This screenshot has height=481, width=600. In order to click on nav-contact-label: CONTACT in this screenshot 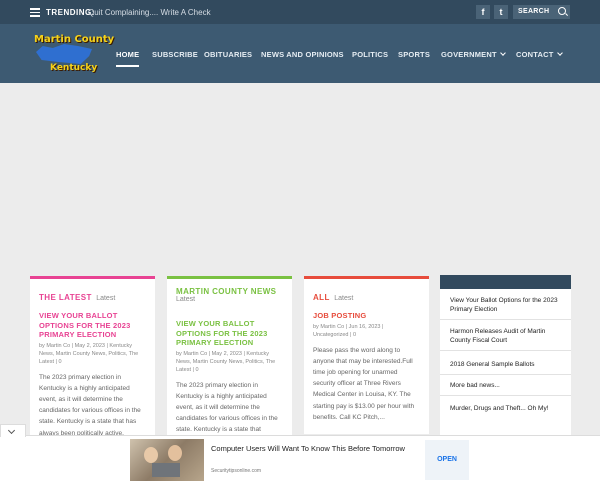, I will do `click(535, 54)`.